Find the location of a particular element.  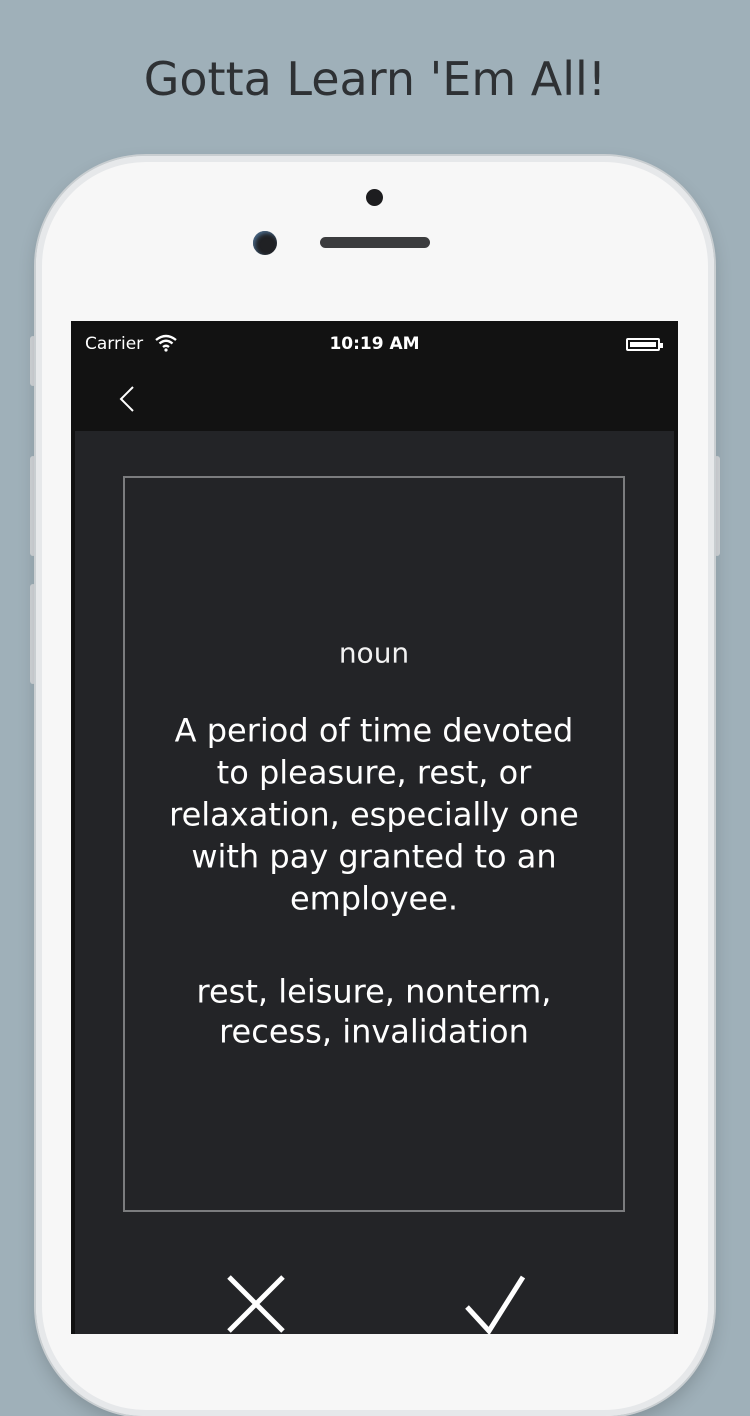

correct-button is located at coordinates (494, 1304).